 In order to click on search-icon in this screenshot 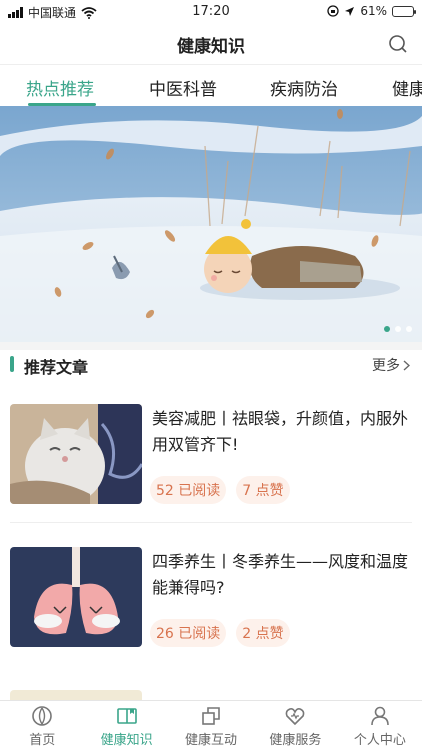, I will do `click(398, 44)`.